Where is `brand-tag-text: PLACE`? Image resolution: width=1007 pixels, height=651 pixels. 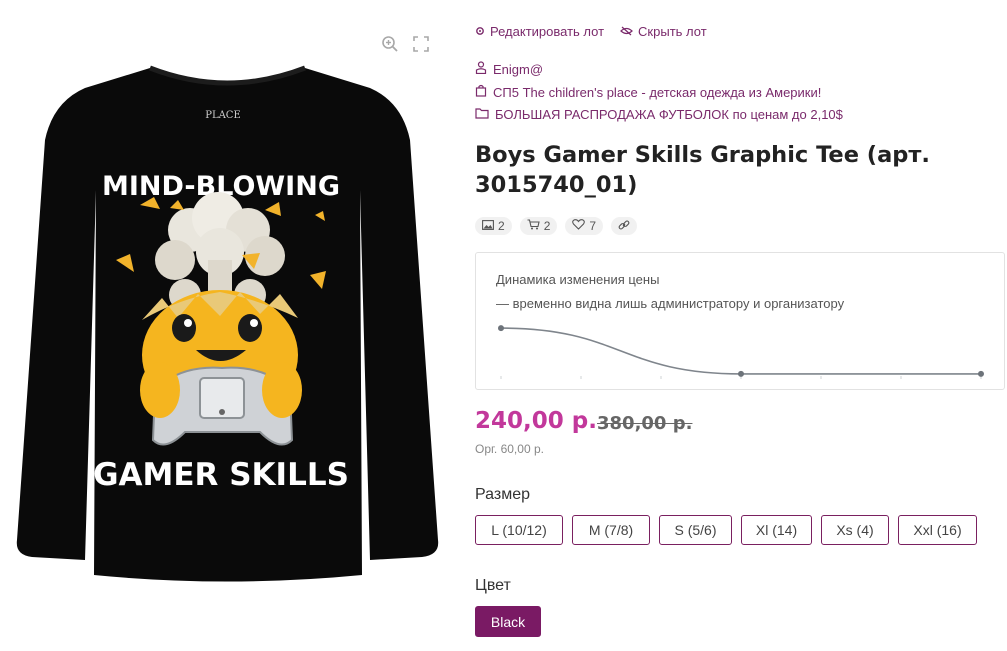 brand-tag-text: PLACE is located at coordinates (223, 115).